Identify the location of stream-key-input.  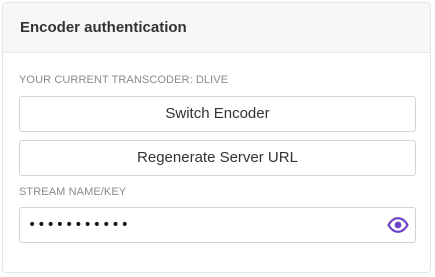
(200, 225).